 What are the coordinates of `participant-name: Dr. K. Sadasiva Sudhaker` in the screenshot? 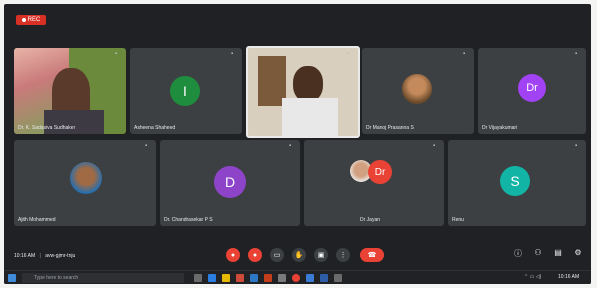 It's located at (47, 128).